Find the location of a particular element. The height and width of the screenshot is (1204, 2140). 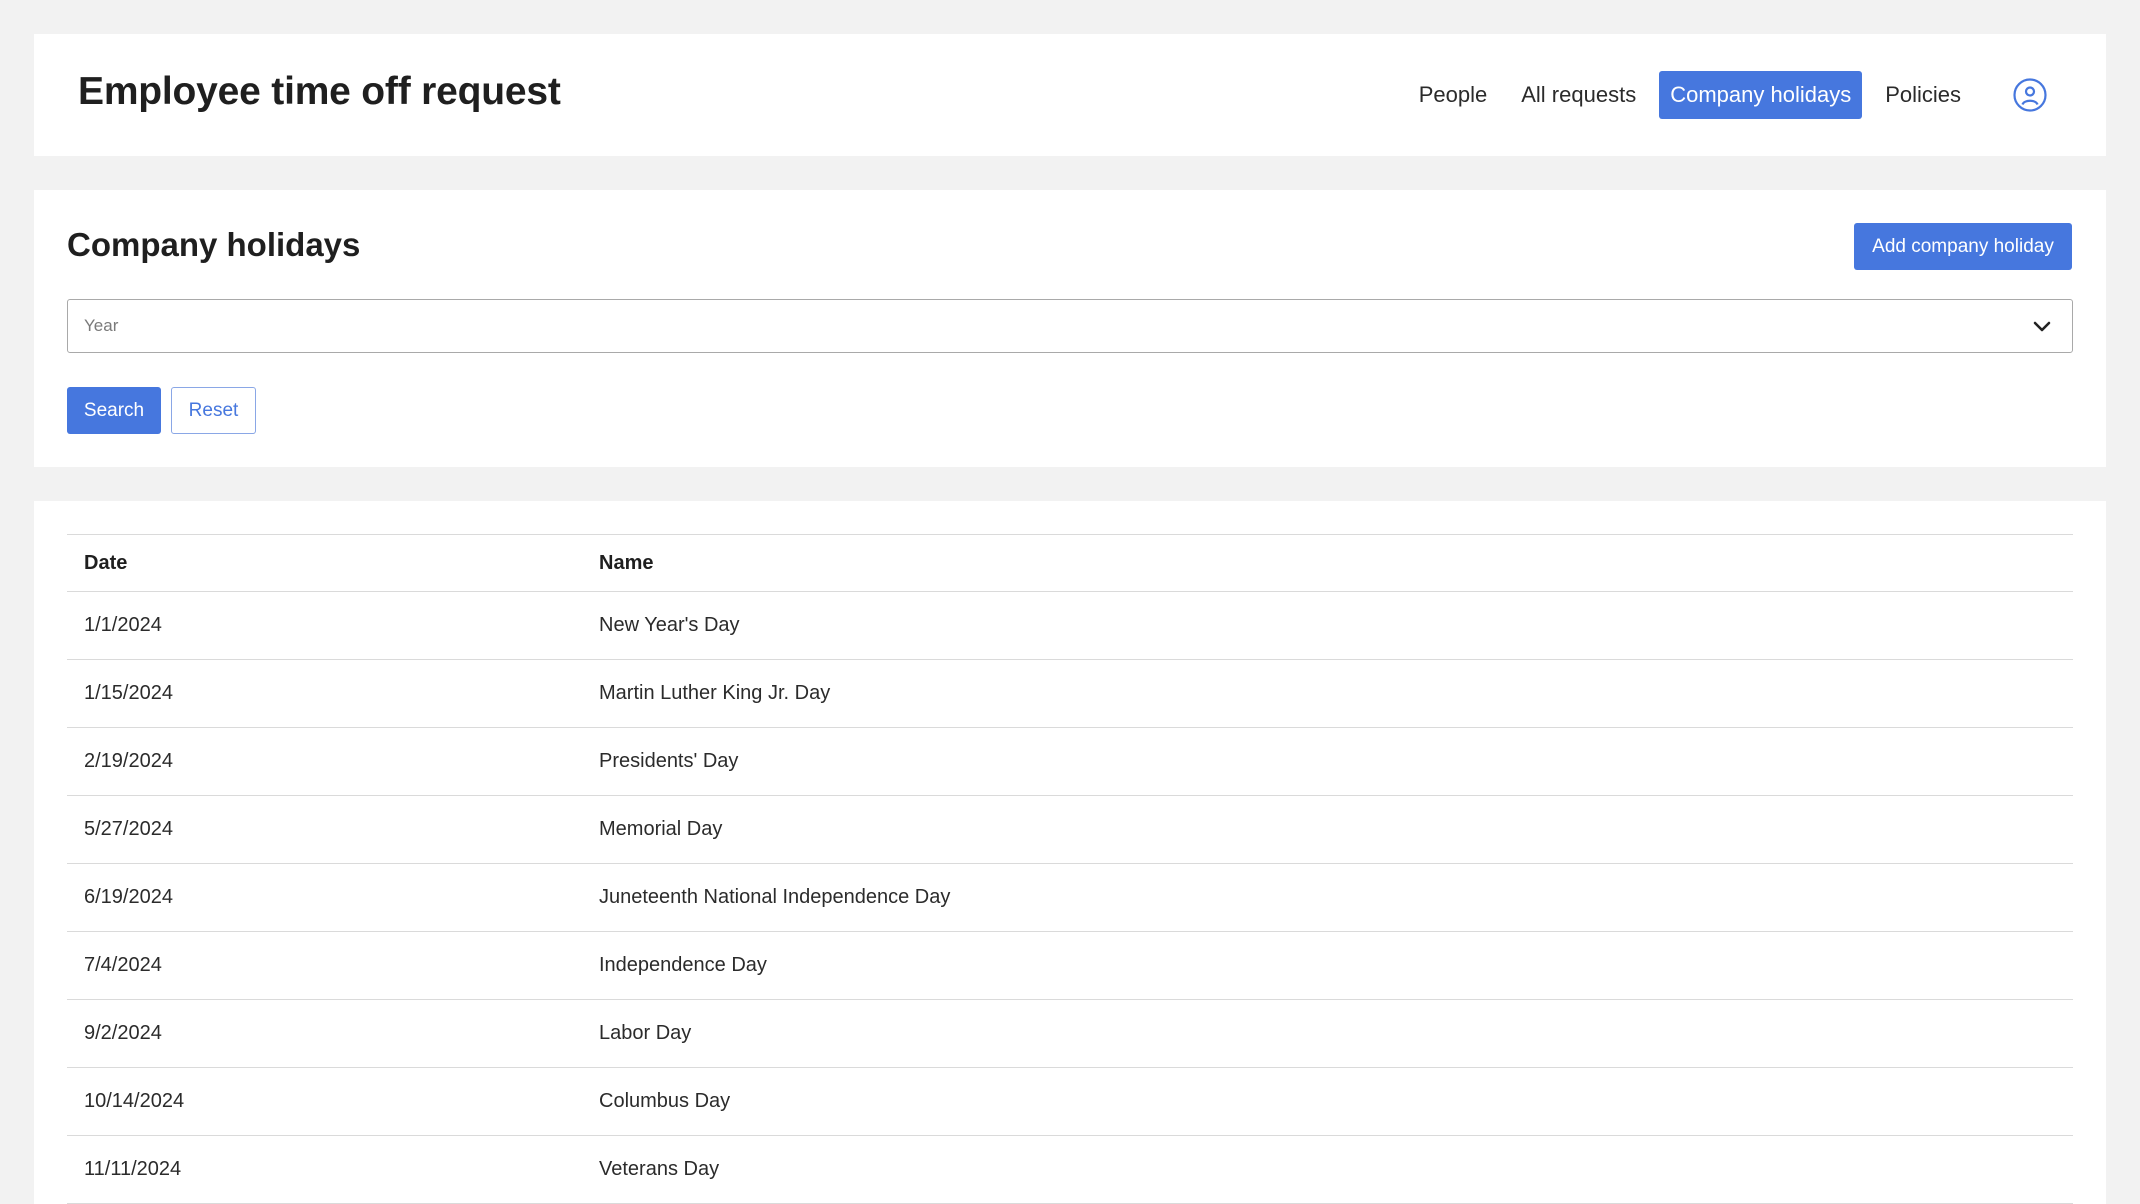

holiday-date: 9/2/2024 is located at coordinates (324, 1033).